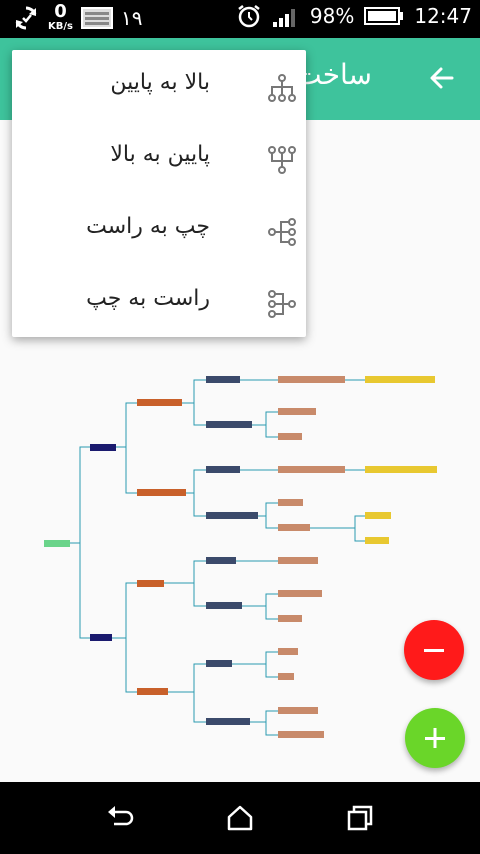 The width and height of the screenshot is (480, 854). I want to click on alarm-icon, so click(249, 16).